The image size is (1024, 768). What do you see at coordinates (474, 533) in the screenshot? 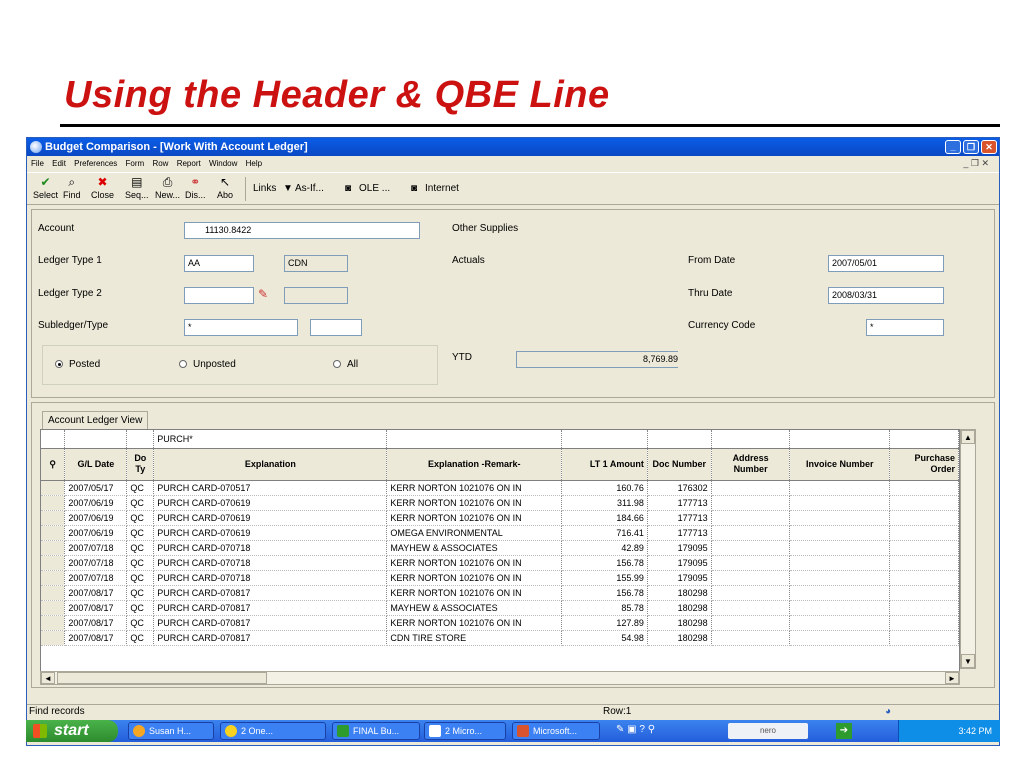
I see `cell-remark: OMEGA ENVIRONMENTAL` at bounding box center [474, 533].